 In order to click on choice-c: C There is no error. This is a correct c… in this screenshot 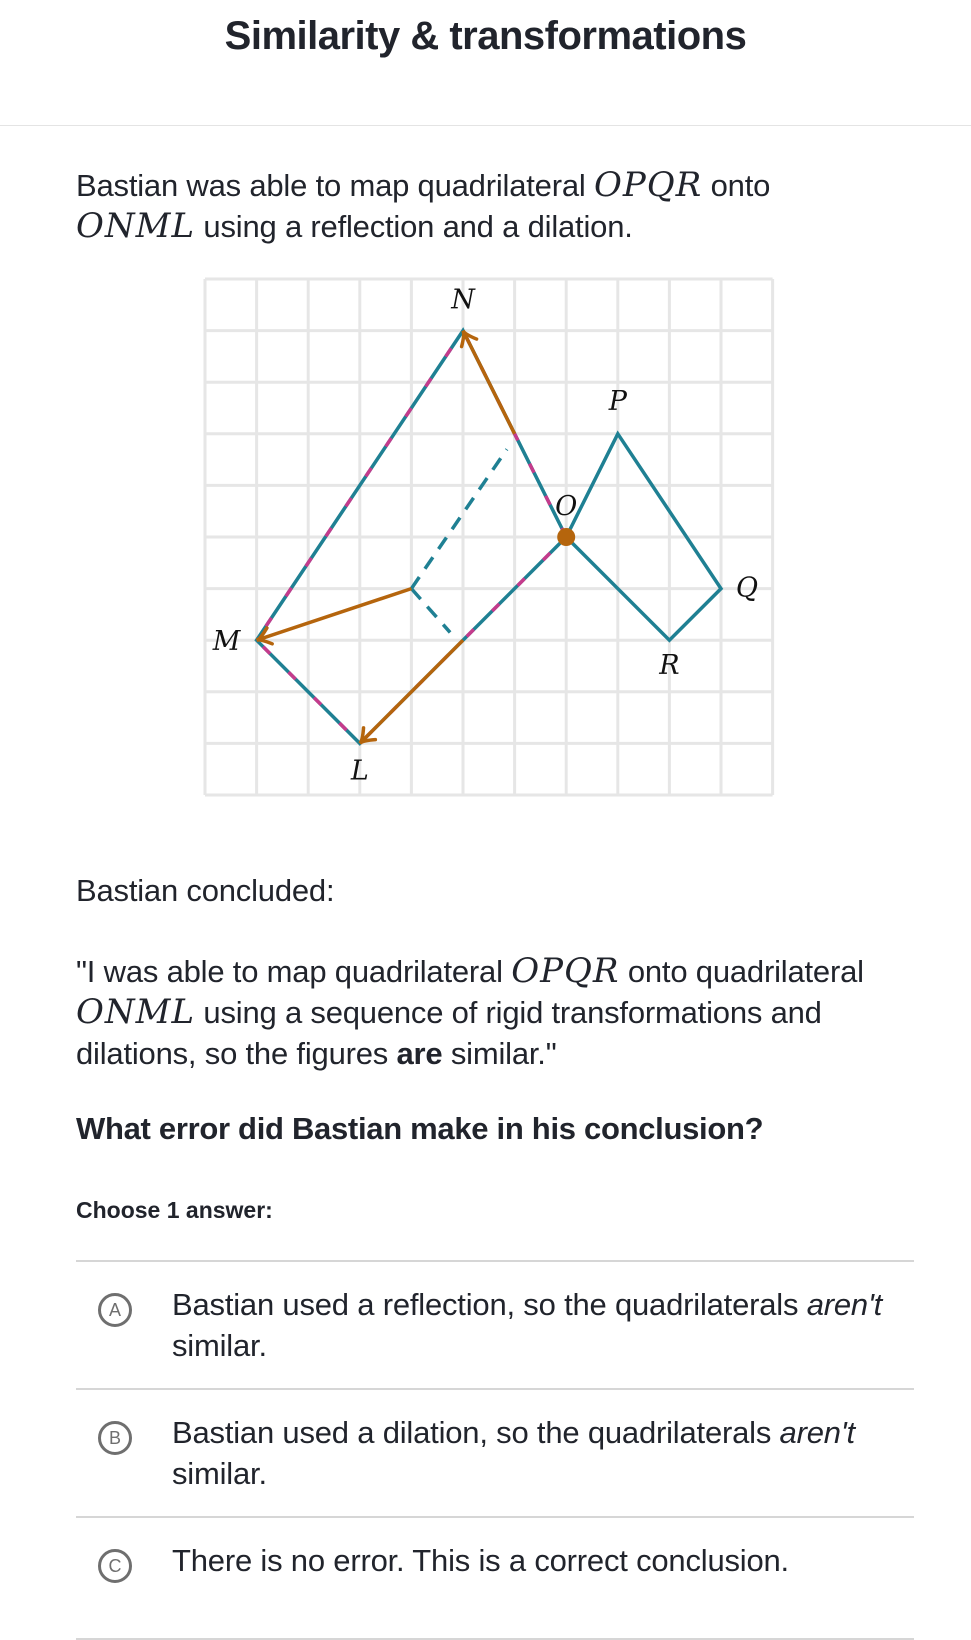, I will do `click(495, 1578)`.